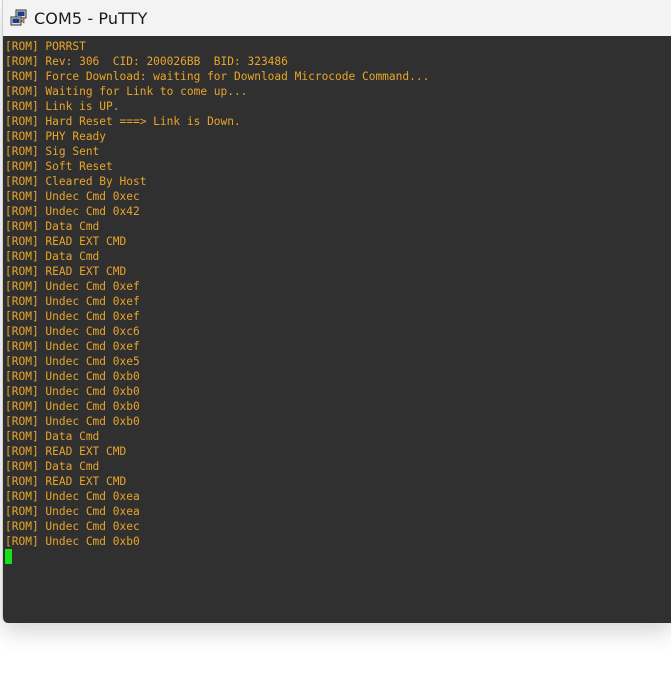 Image resolution: width=671 pixels, height=682 pixels. What do you see at coordinates (59, 166) in the screenshot?
I see `terminal-line: [ROM] Soft Reset` at bounding box center [59, 166].